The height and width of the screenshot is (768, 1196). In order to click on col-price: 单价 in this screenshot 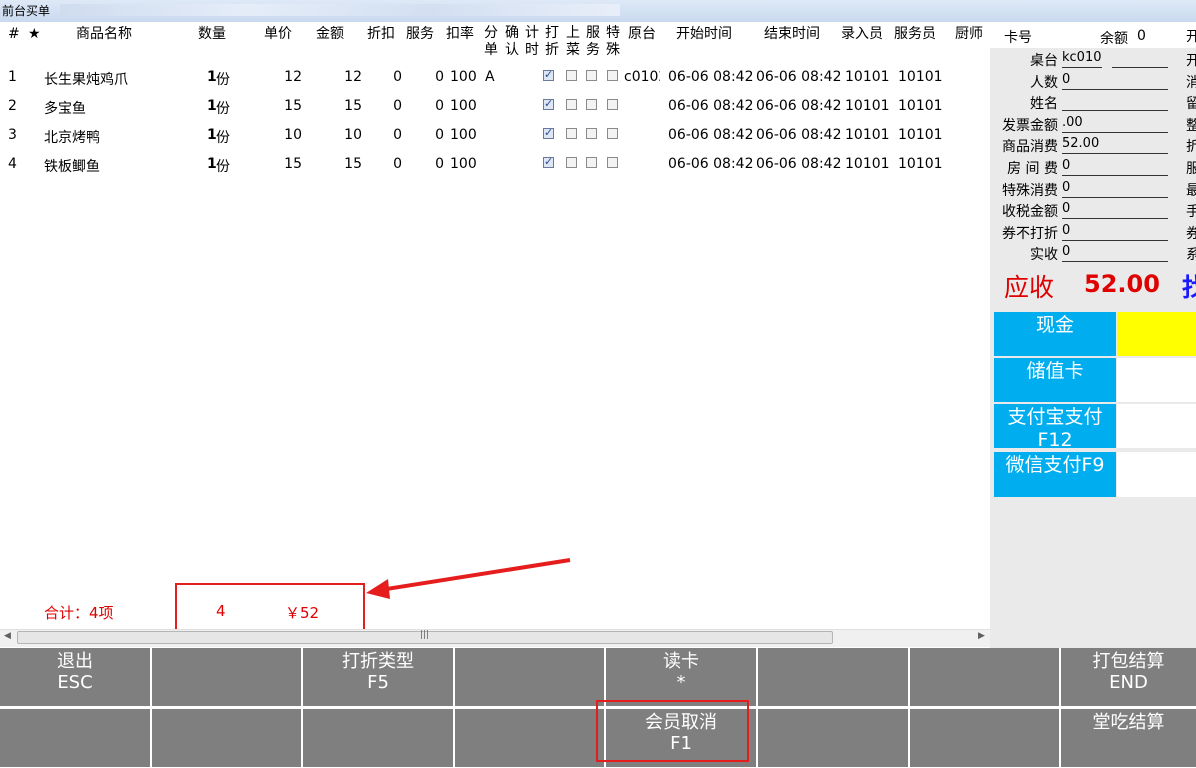, I will do `click(278, 34)`.